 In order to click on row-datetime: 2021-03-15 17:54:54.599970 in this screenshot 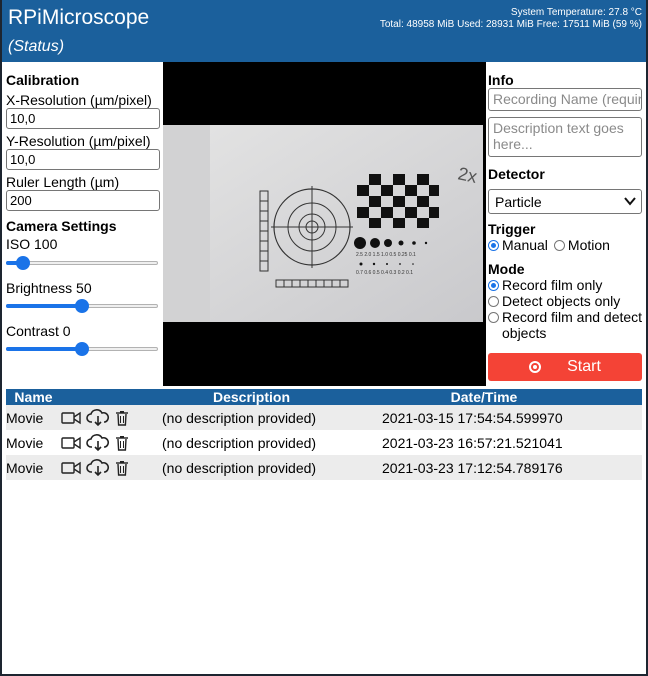, I will do `click(472, 417)`.